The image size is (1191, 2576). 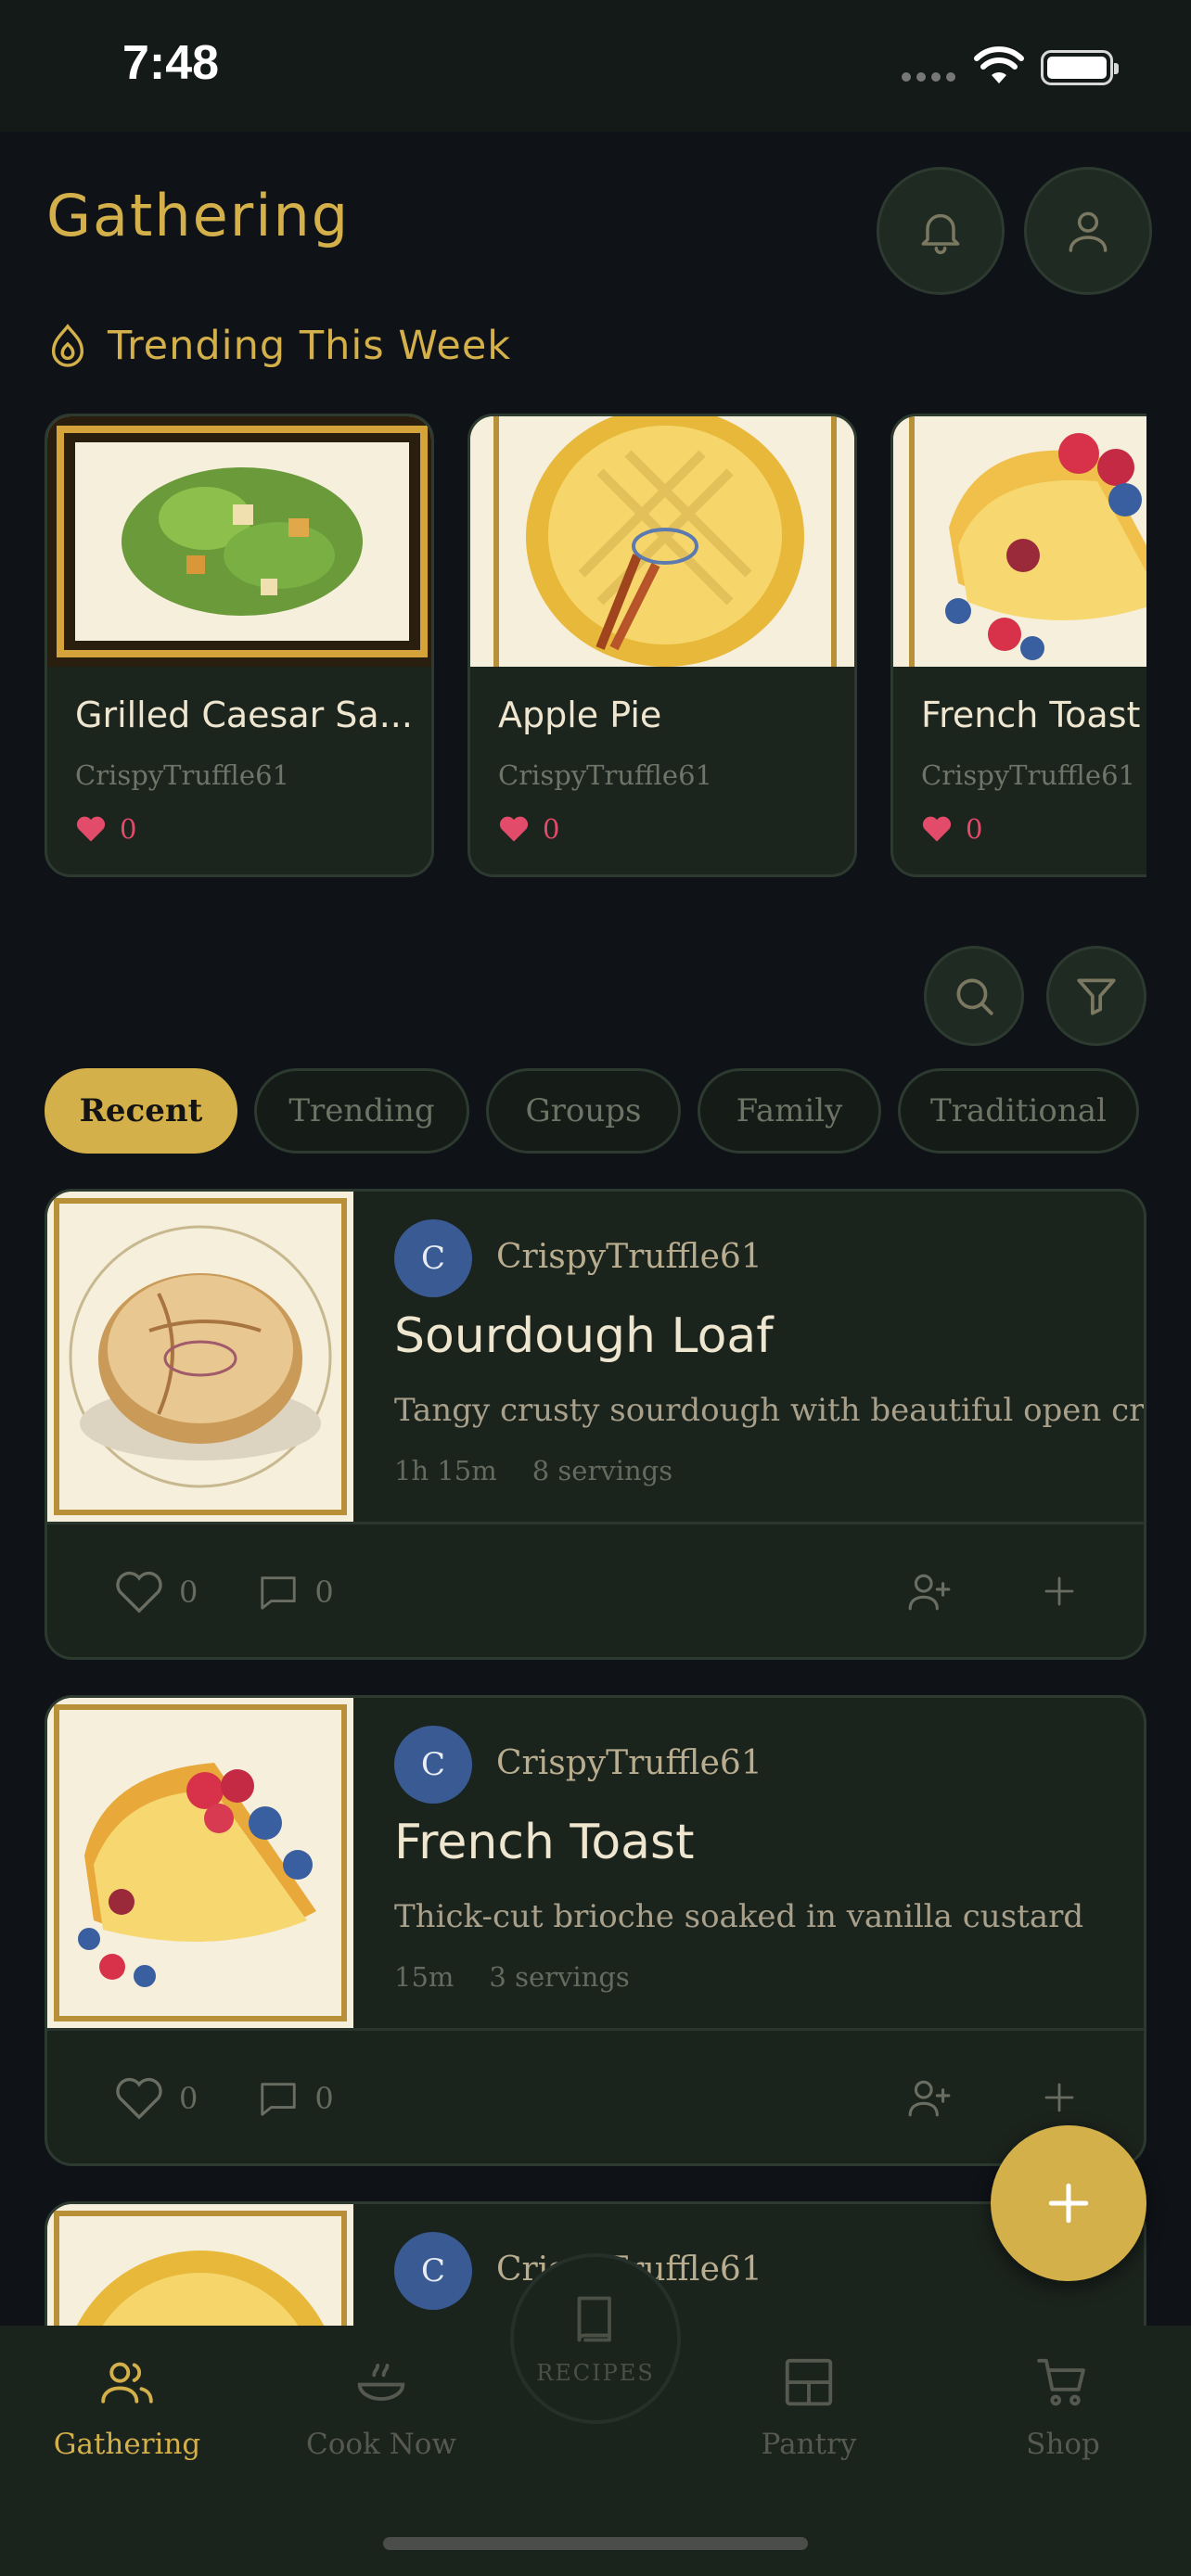 I want to click on recipe-meta: 1h 15m 8 servings, so click(x=533, y=1471).